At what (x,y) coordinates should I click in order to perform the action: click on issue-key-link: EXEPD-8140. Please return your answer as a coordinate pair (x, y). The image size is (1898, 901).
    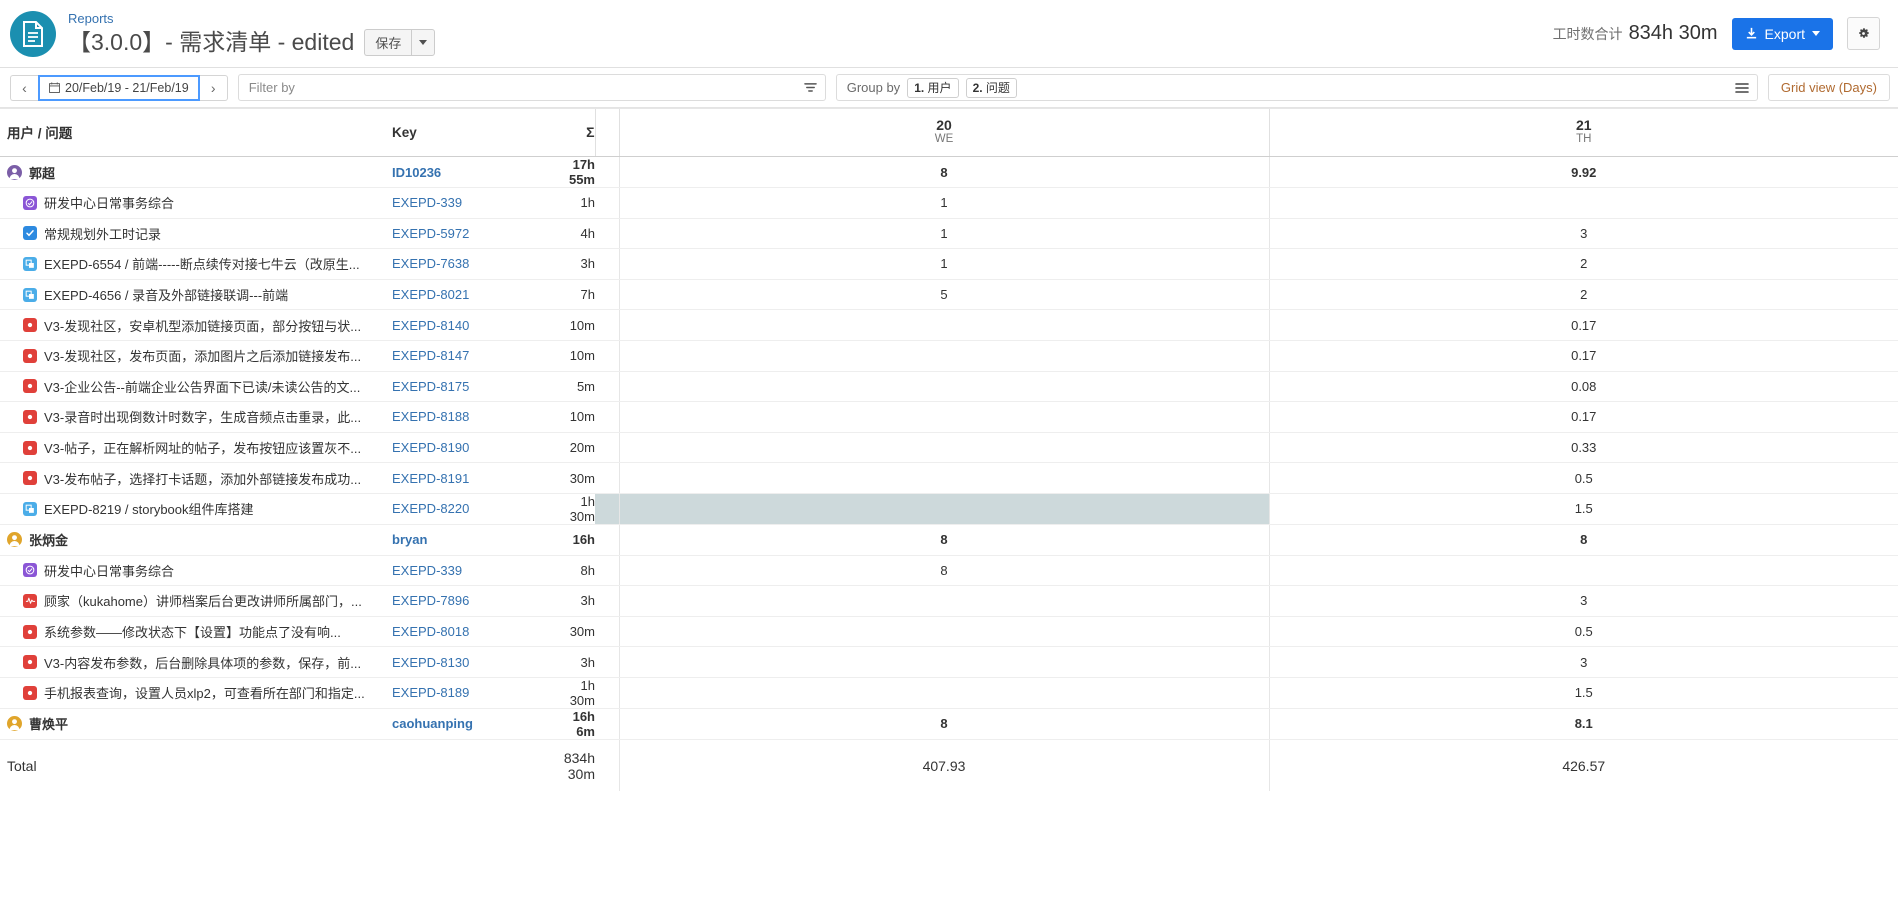
    Looking at the image, I should click on (430, 325).